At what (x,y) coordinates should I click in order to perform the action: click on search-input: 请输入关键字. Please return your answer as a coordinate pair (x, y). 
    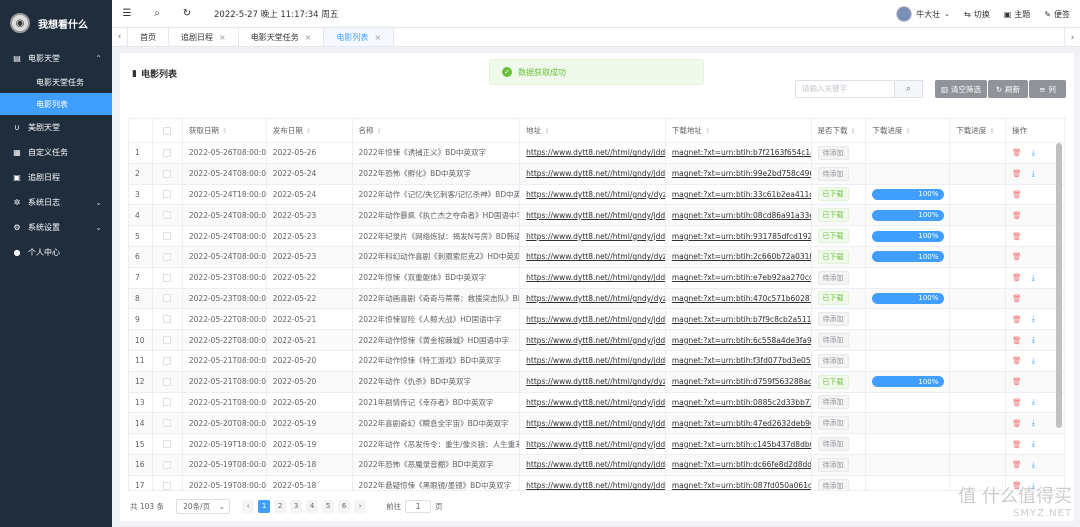
    Looking at the image, I should click on (845, 89).